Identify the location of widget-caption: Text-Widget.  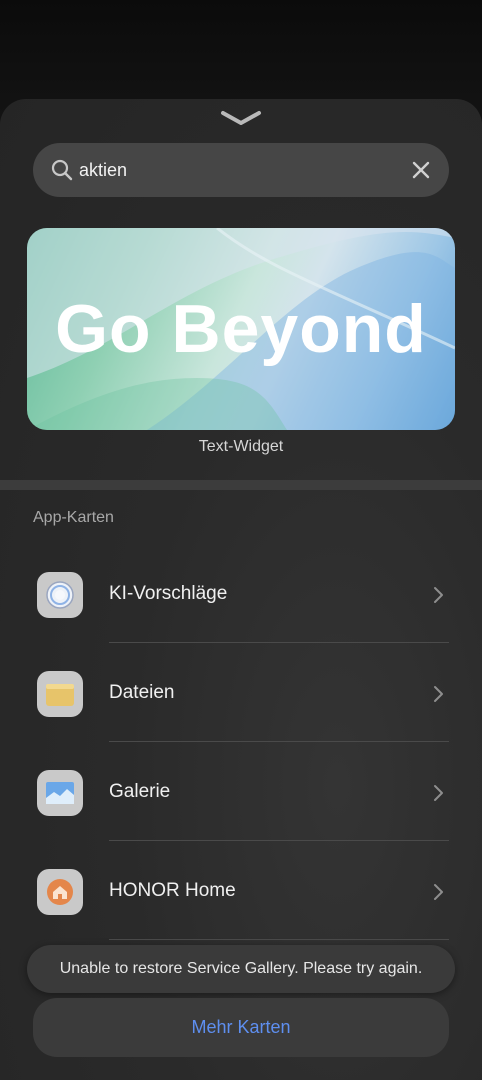
(241, 446).